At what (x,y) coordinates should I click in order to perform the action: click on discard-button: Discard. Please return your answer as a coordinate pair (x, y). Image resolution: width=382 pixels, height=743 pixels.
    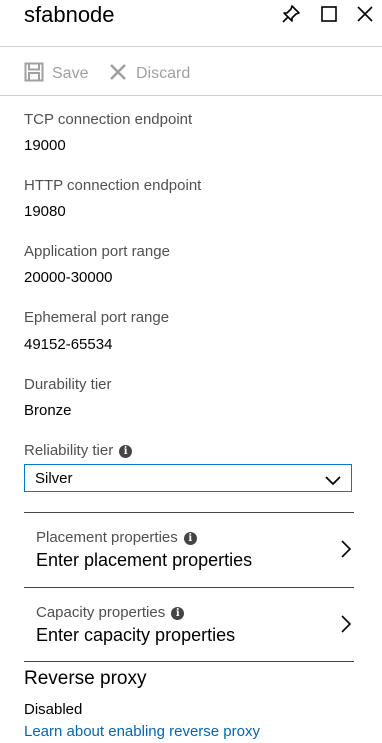
    Looking at the image, I should click on (149, 74).